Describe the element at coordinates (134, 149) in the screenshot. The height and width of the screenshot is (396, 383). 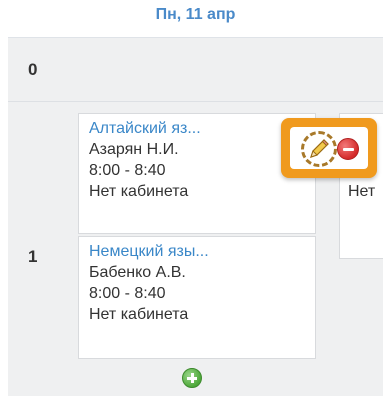
I see `lesson-teacher: Азарян Н.И.` at that location.